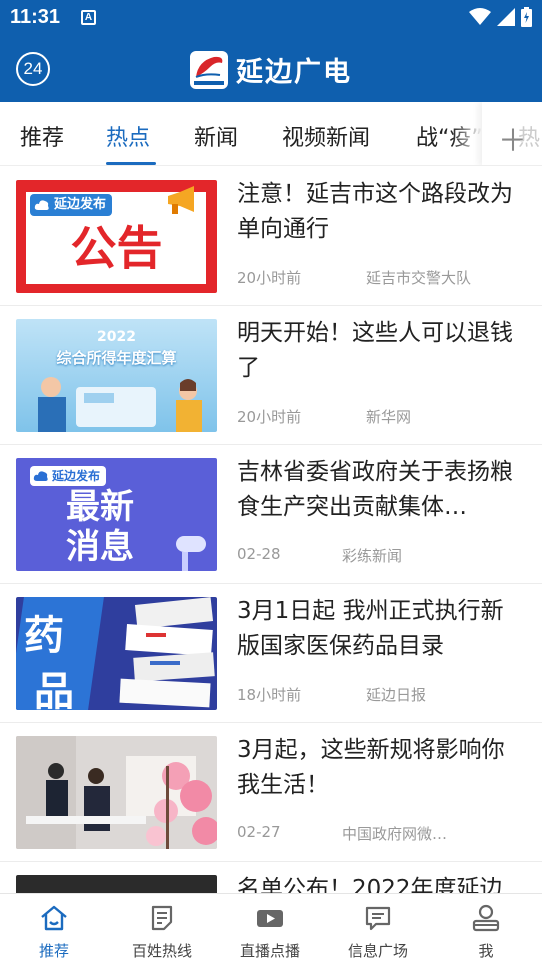  What do you see at coordinates (480, 16) in the screenshot?
I see `wifi-icon` at bounding box center [480, 16].